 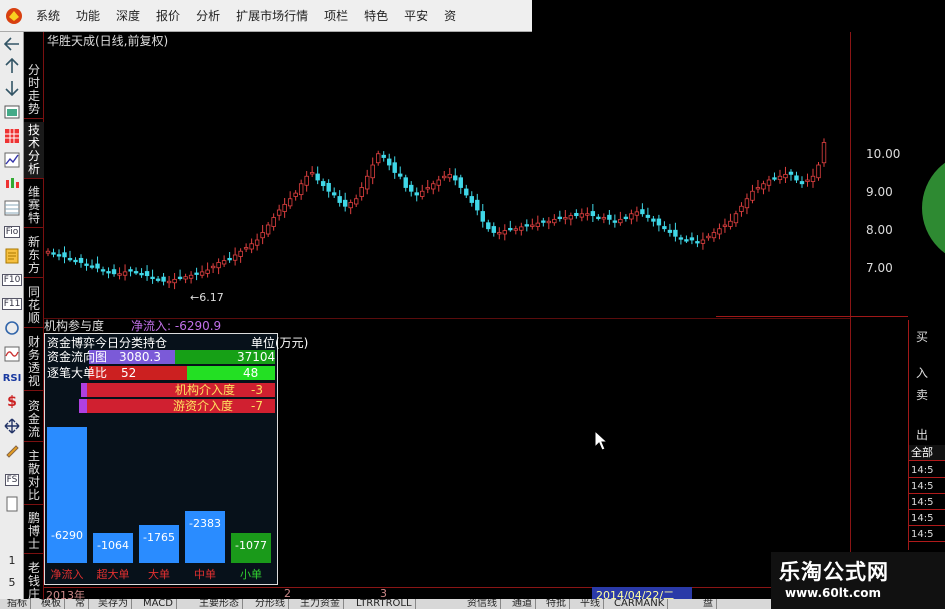 What do you see at coordinates (12, 426) in the screenshot?
I see `move-icon` at bounding box center [12, 426].